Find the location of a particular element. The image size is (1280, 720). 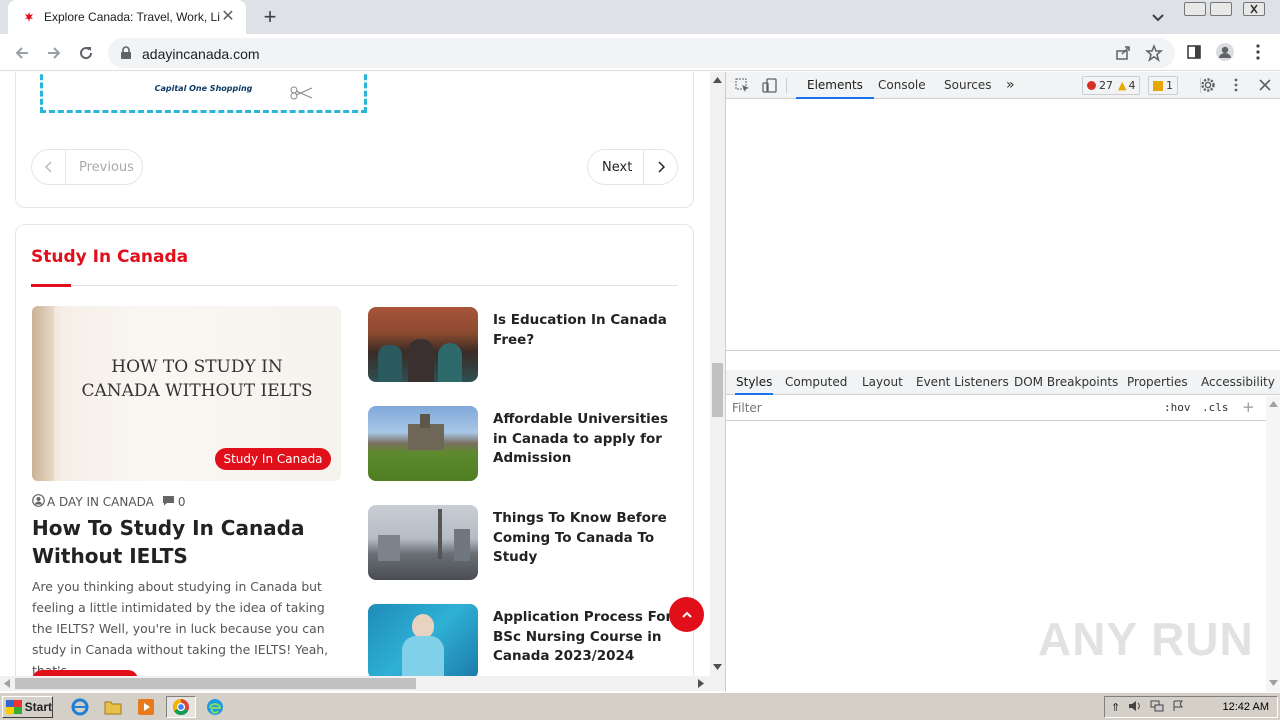

more-tabs-icon: » is located at coordinates (1010, 85).